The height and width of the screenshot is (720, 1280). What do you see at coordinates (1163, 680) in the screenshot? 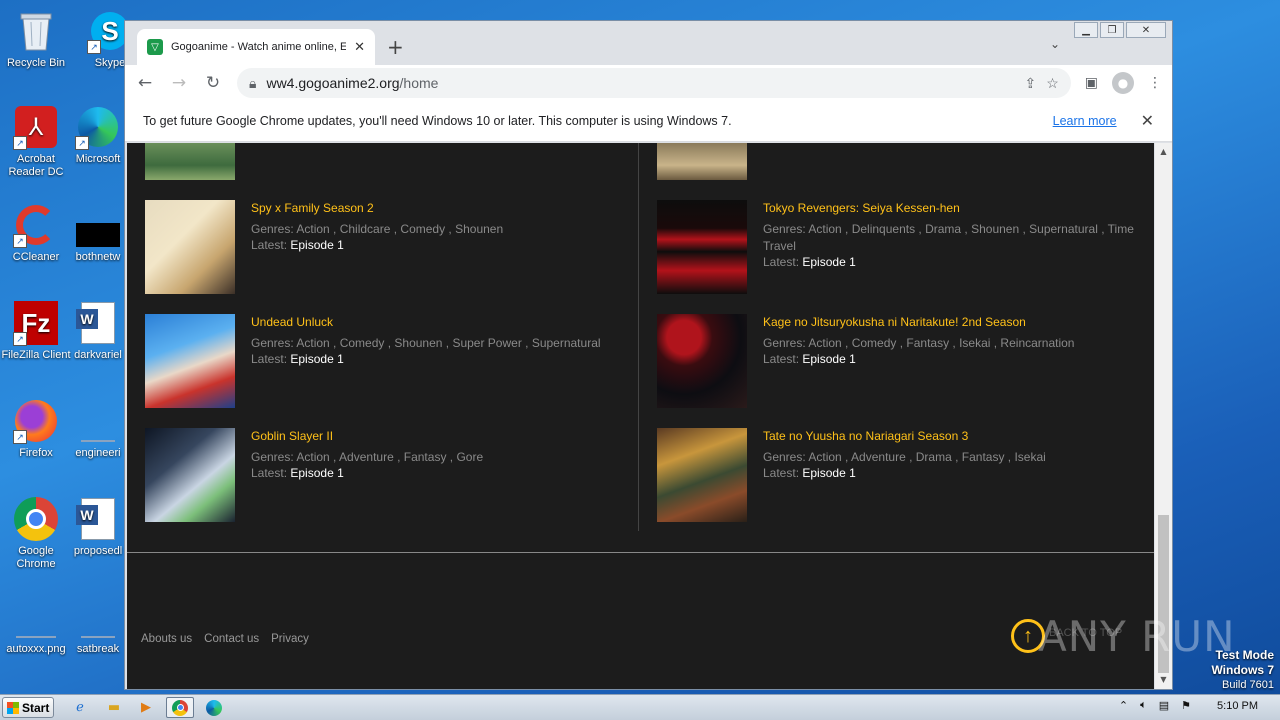
I see `scroll-down-arrow-icon: ▼` at bounding box center [1163, 680].